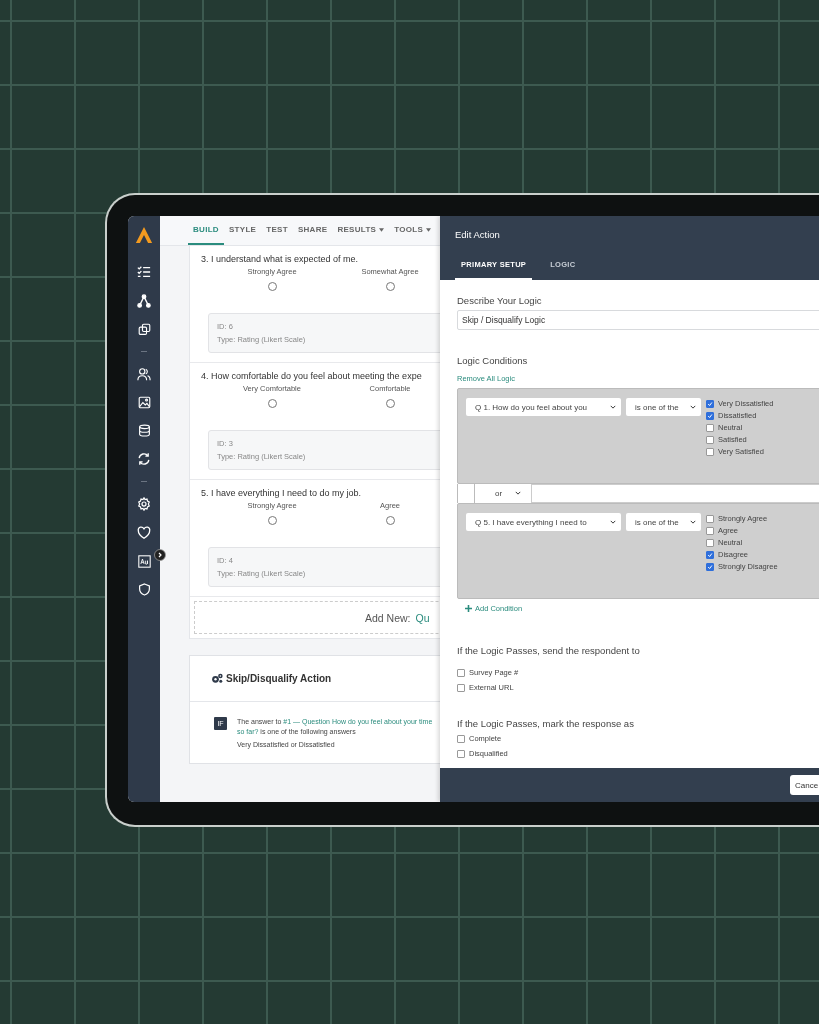 The width and height of the screenshot is (819, 1024). I want to click on gears-icon, so click(217, 678).